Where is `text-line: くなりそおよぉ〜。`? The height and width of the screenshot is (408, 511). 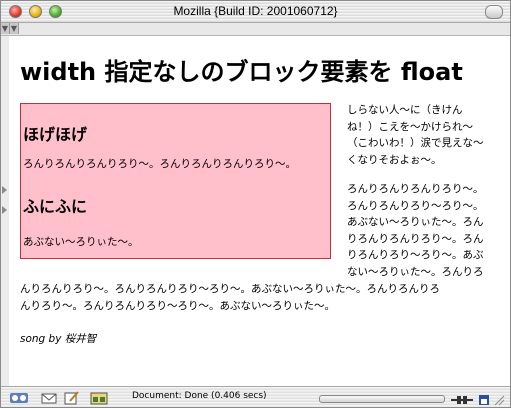 text-line: くなりそおよぉ〜。 is located at coordinates (394, 159).